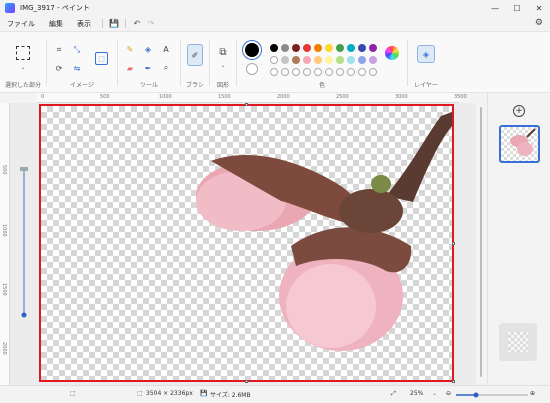 This screenshot has width=550, height=403. I want to click on color-wheel-icon, so click(392, 53).